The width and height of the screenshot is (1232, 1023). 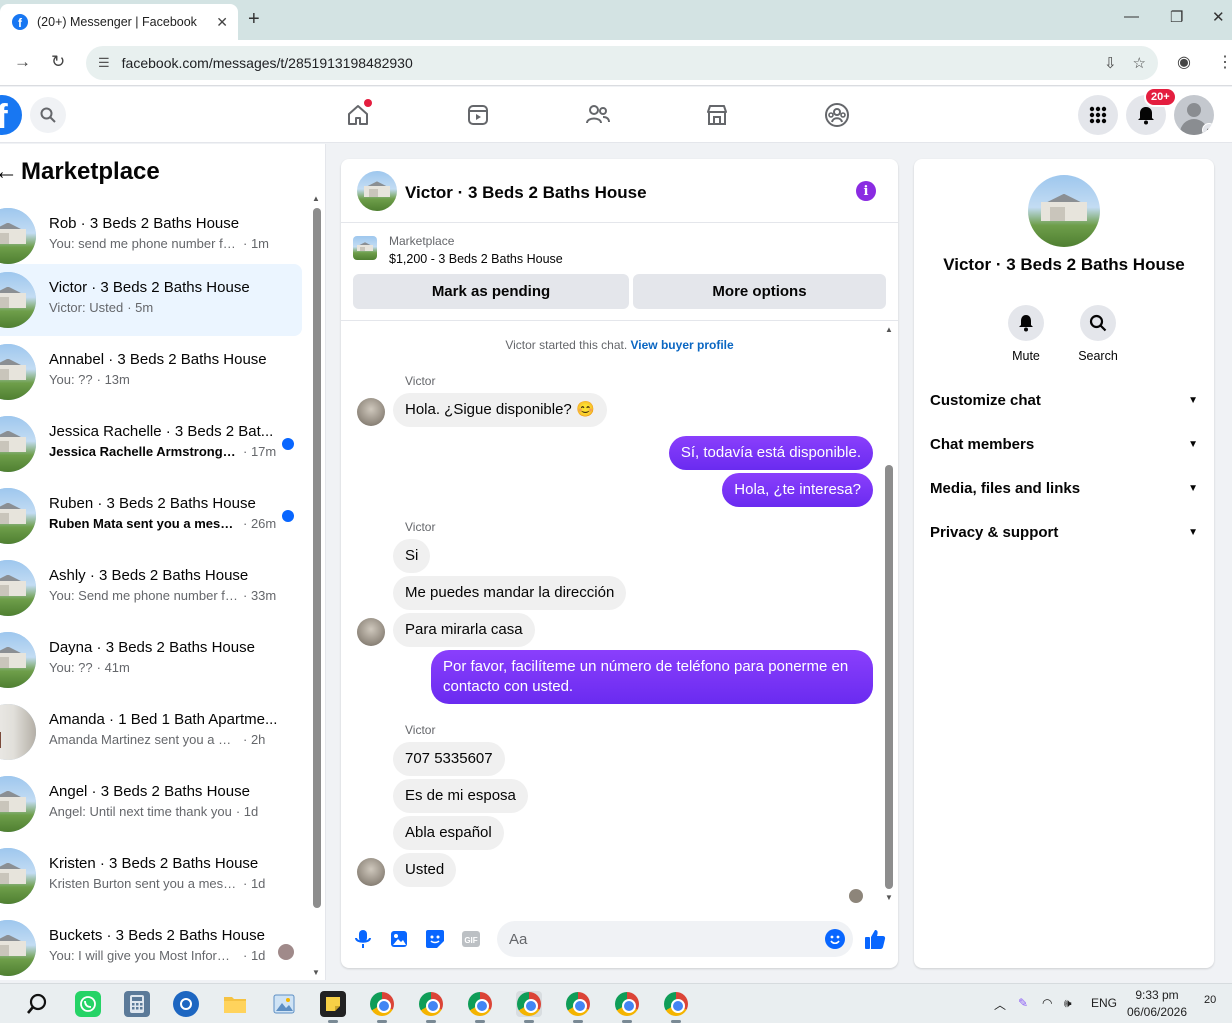 I want to click on search-conversation-button: Search, so click(x=1098, y=334).